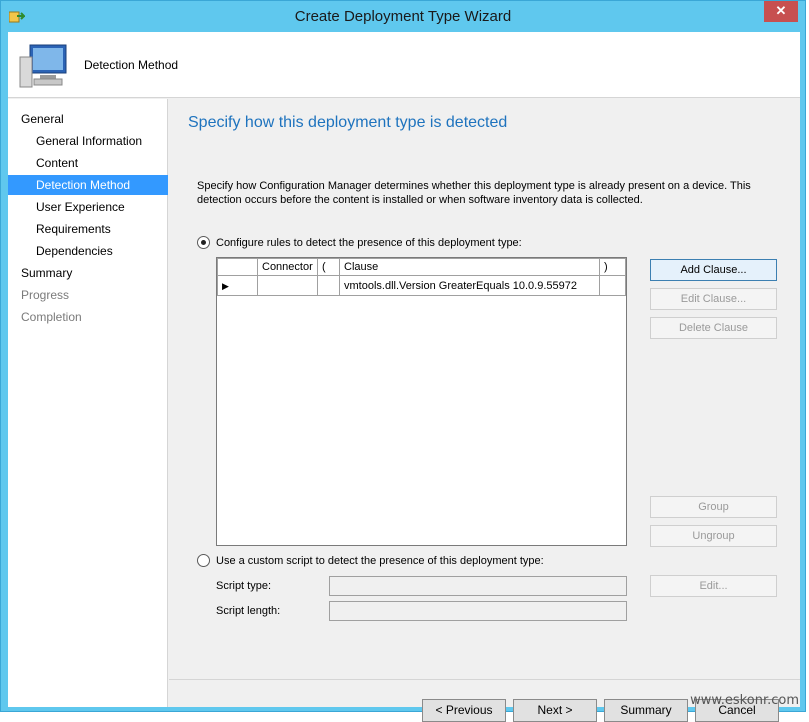 This screenshot has height=722, width=809. Describe the element at coordinates (248, 611) in the screenshot. I see `script-length-label: Script length:` at that location.